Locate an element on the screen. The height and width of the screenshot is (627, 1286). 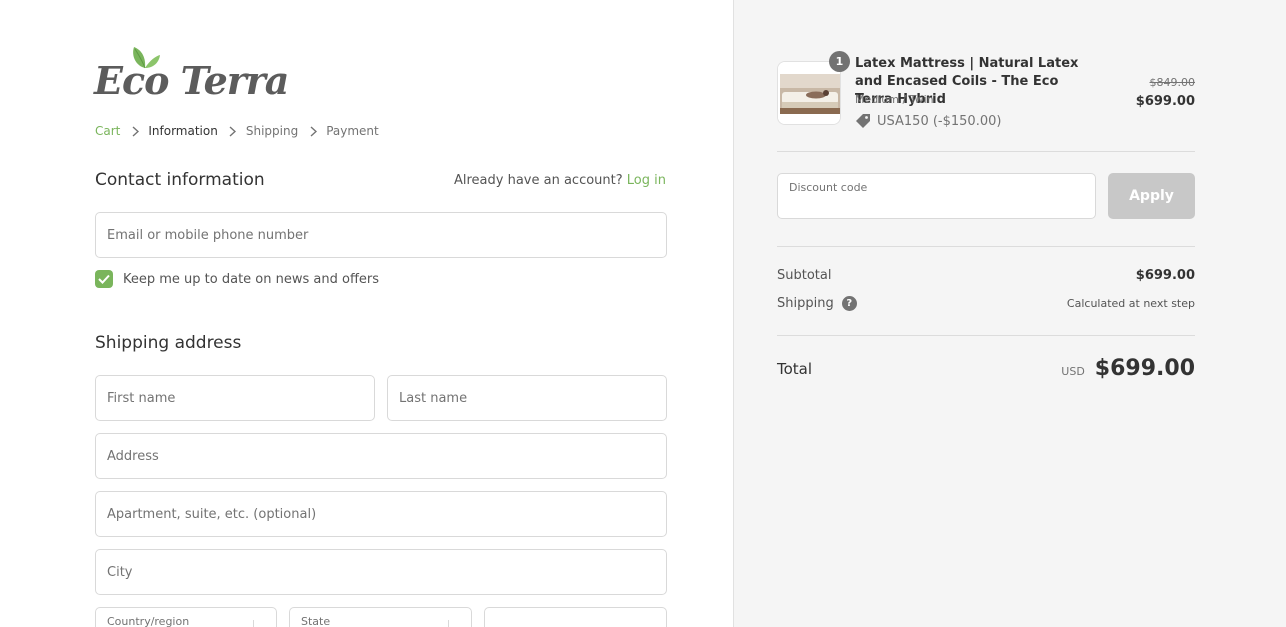
country-label: Country/region is located at coordinates (148, 621).